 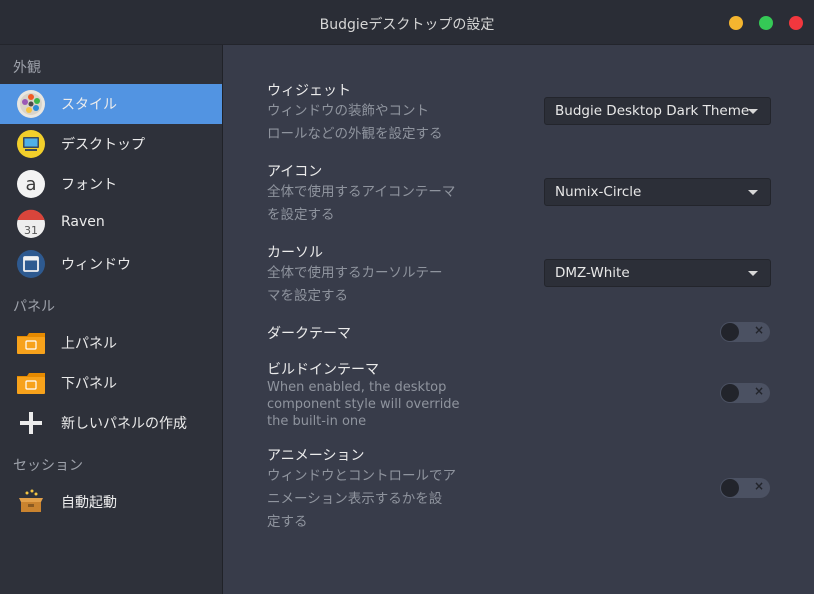 I want to click on sidebar-item-label: デスクトップ, so click(x=103, y=145).